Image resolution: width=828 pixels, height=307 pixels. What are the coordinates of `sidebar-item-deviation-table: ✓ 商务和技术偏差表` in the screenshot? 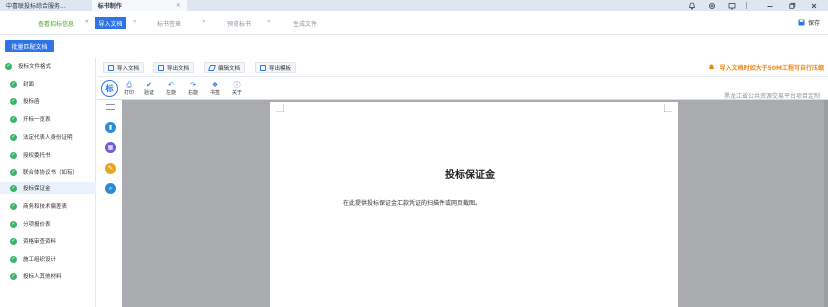 It's located at (48, 206).